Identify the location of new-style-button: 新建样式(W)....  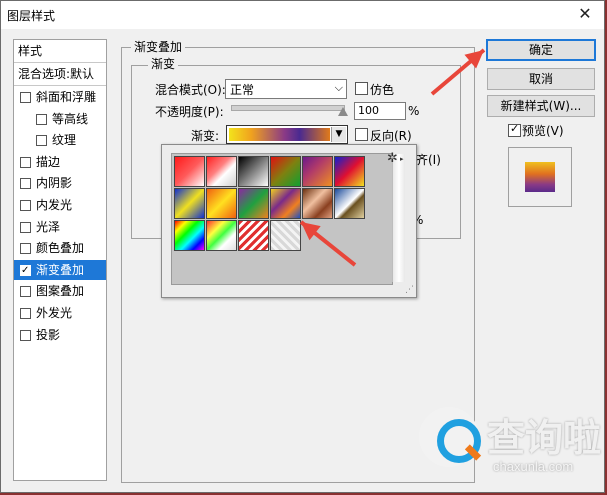
(541, 106).